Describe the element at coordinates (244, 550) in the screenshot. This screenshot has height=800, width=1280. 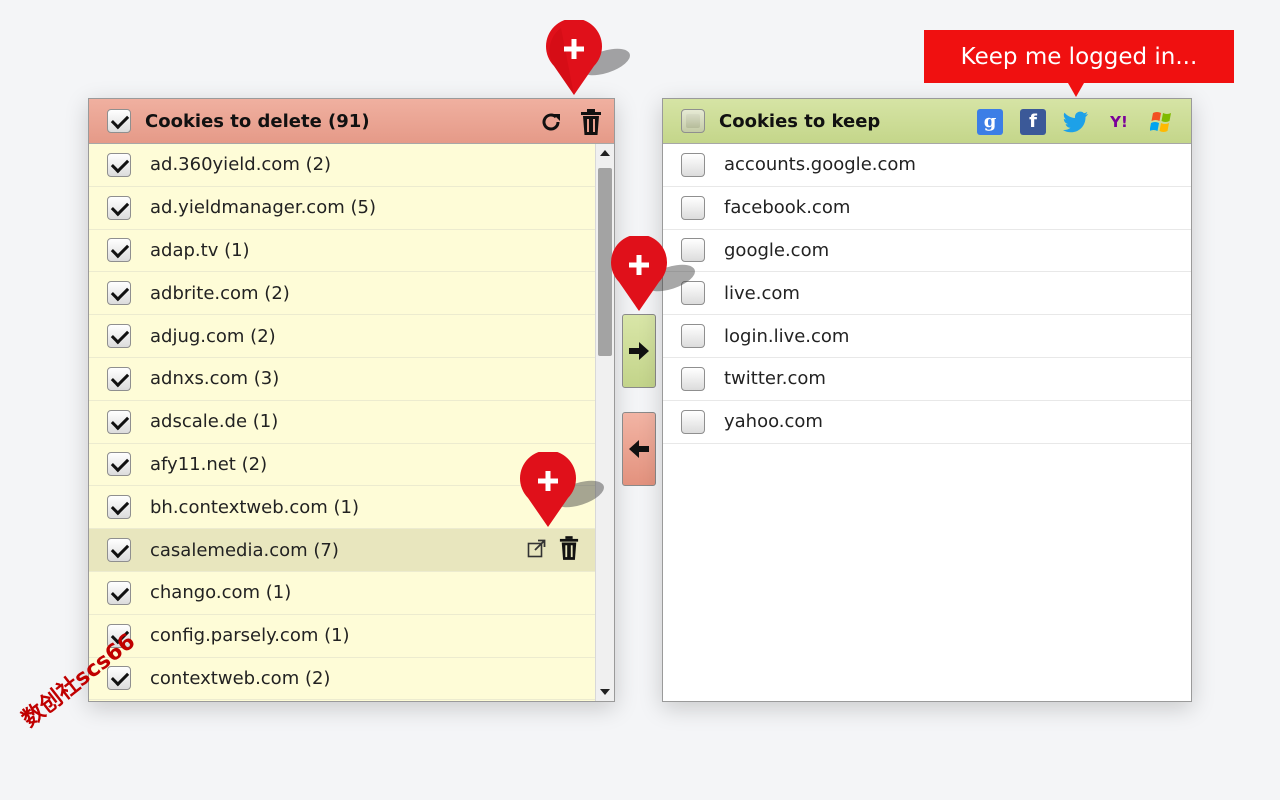
I see `item-label: casalemedia.com (7)` at that location.